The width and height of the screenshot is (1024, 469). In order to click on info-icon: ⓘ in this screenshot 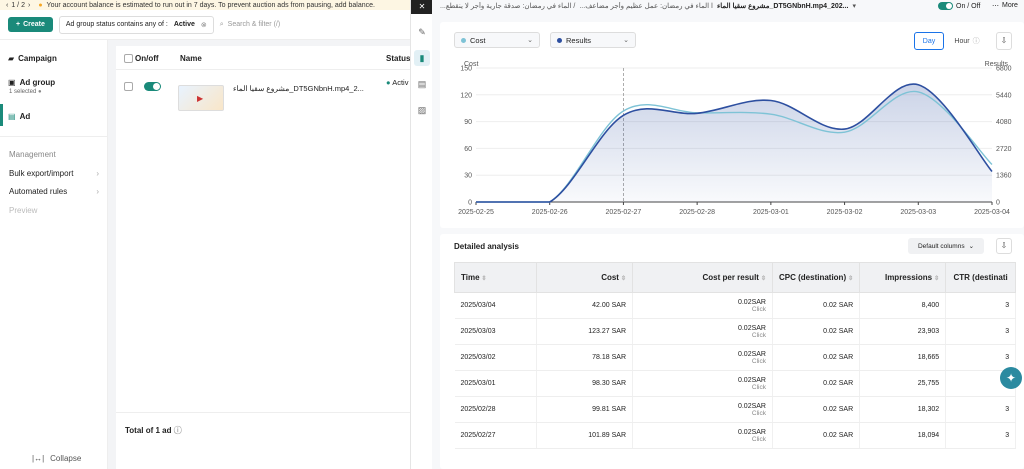, I will do `click(178, 430)`.